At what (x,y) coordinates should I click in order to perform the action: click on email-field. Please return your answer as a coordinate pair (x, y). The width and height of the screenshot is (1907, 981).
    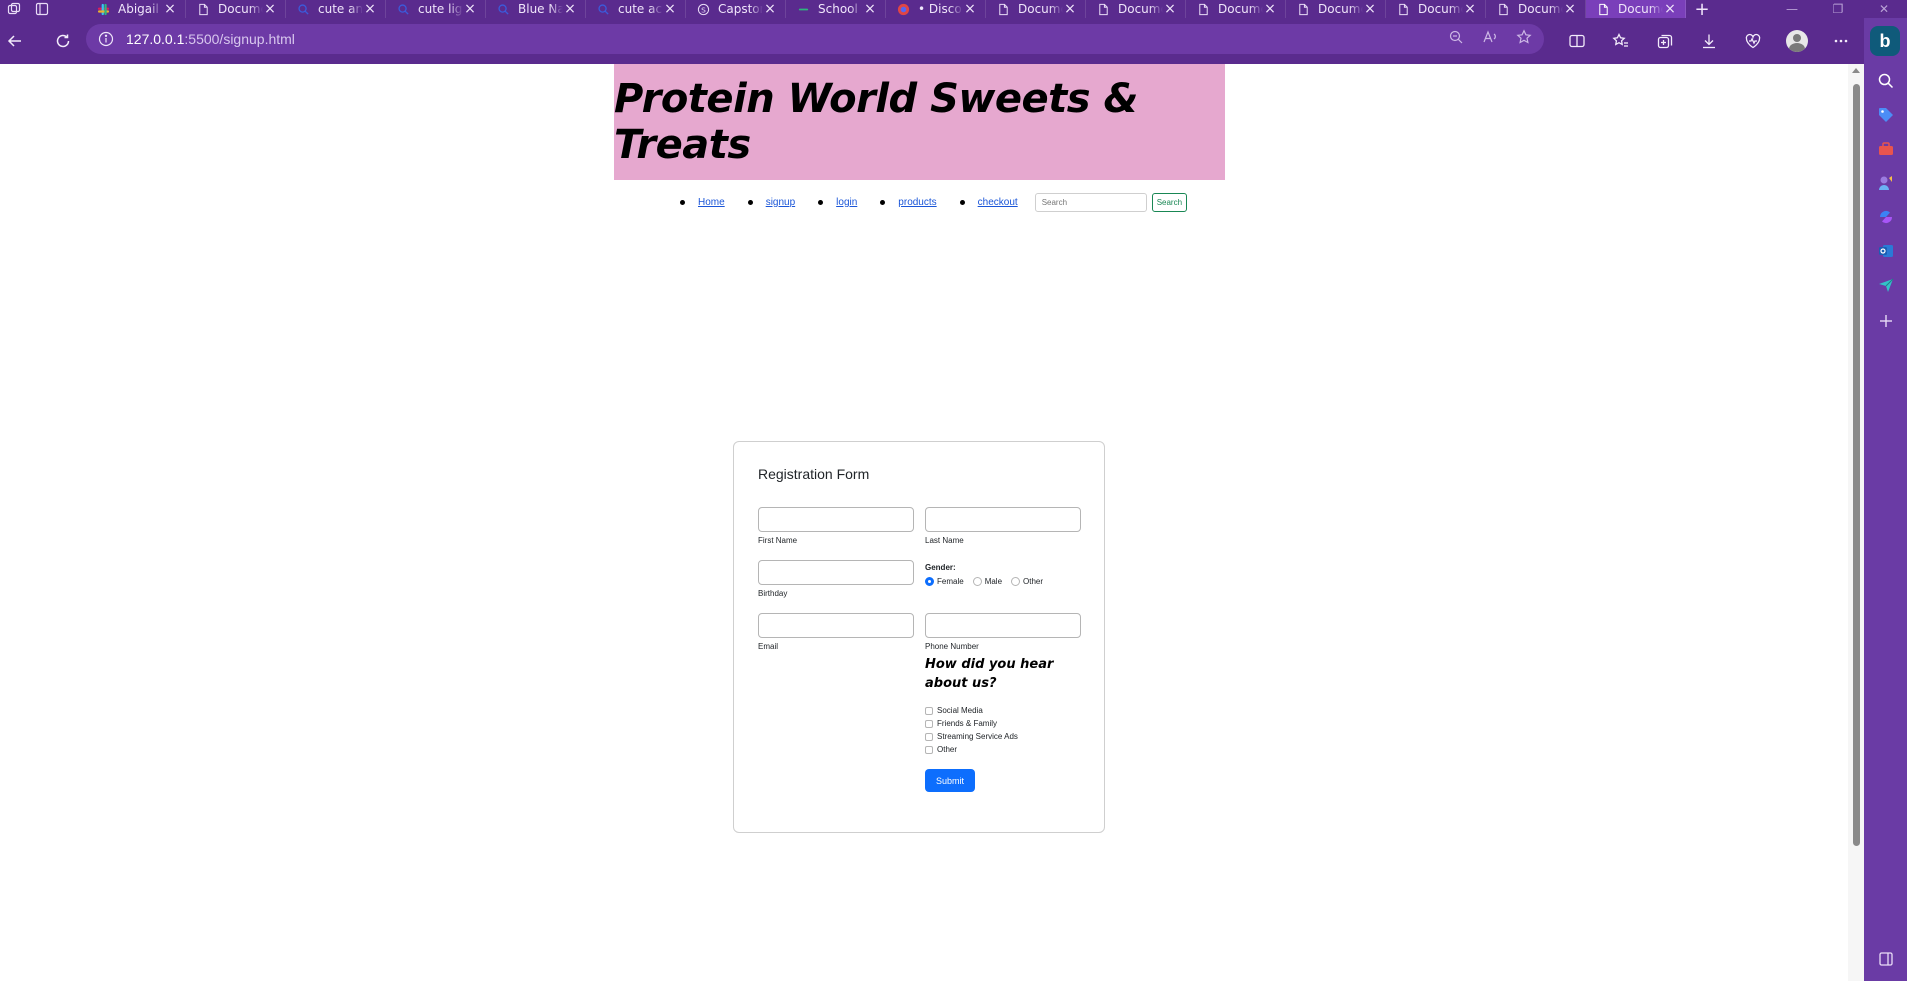
    Looking at the image, I should click on (836, 625).